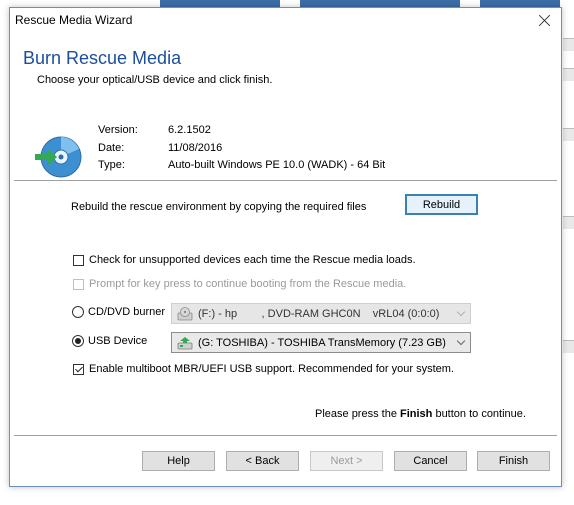 The width and height of the screenshot is (574, 505). Describe the element at coordinates (346, 461) in the screenshot. I see `next-button: Next >` at that location.